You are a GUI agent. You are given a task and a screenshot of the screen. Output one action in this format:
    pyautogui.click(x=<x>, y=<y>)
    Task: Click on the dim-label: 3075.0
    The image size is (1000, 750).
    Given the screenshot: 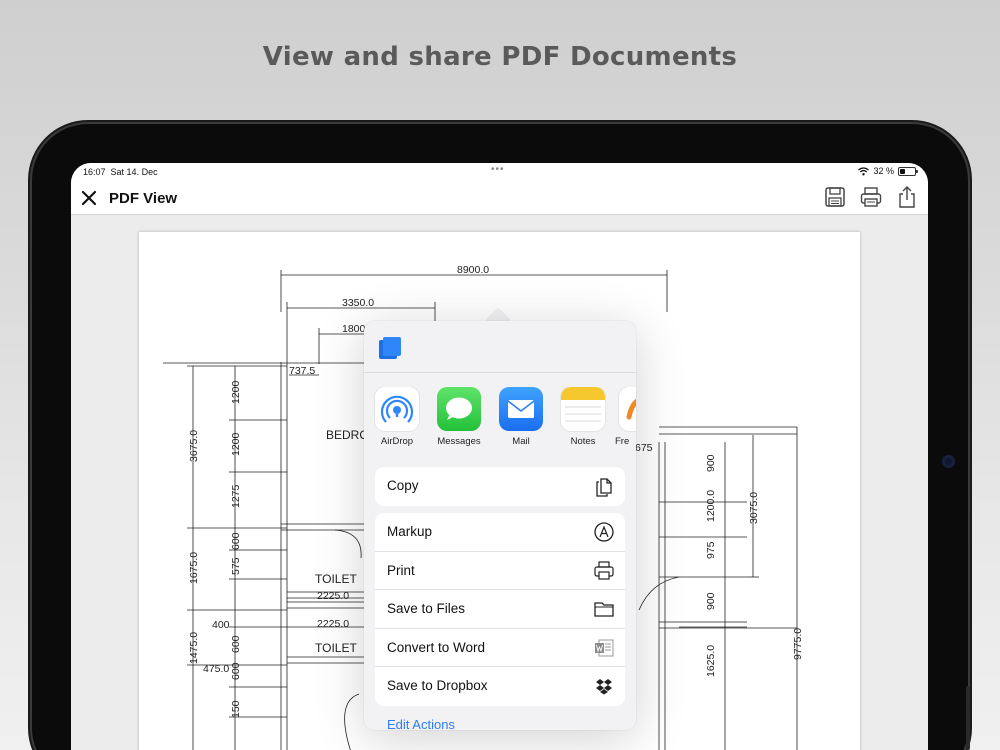 What is the action you would take?
    pyautogui.click(x=754, y=508)
    